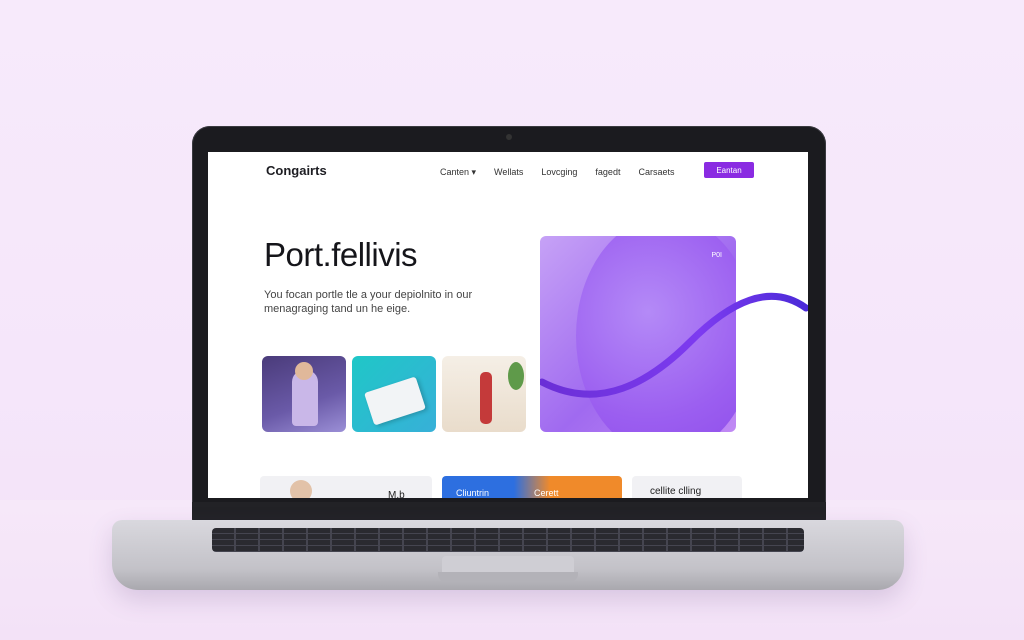 The width and height of the screenshot is (1024, 640). What do you see at coordinates (532, 487) in the screenshot?
I see `promo-card: Cliuntrin Cerett` at bounding box center [532, 487].